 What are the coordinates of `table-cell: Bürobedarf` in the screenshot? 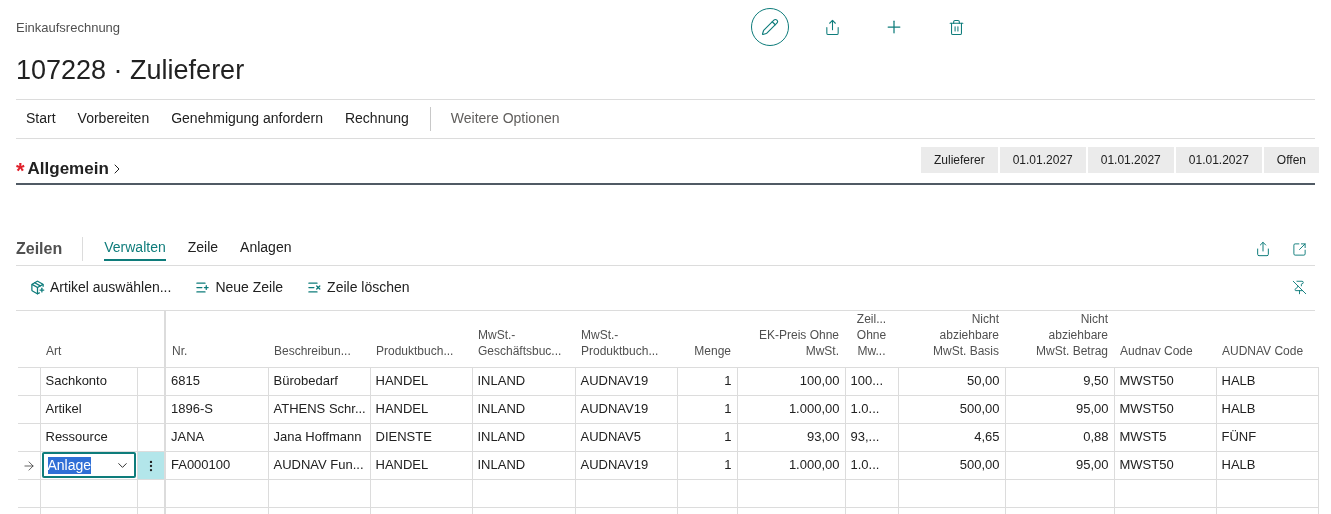 It's located at (319, 381).